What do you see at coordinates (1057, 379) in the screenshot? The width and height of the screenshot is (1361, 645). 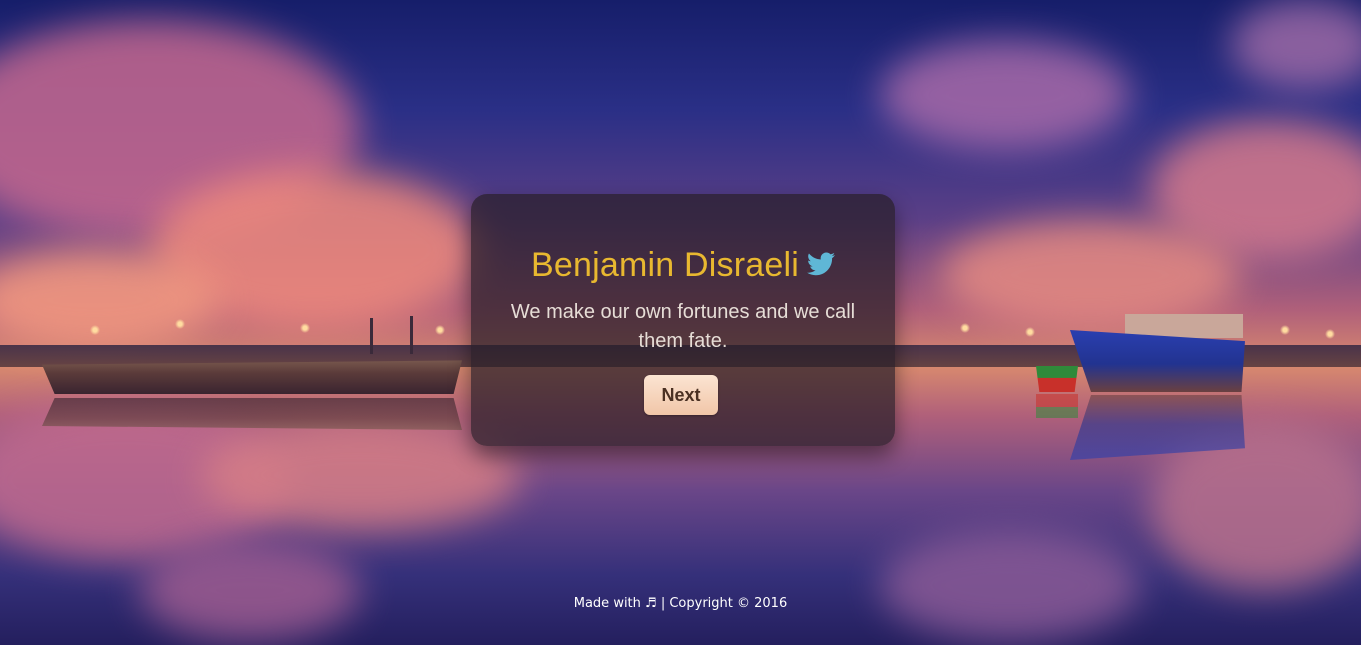 I see `small-boat` at bounding box center [1057, 379].